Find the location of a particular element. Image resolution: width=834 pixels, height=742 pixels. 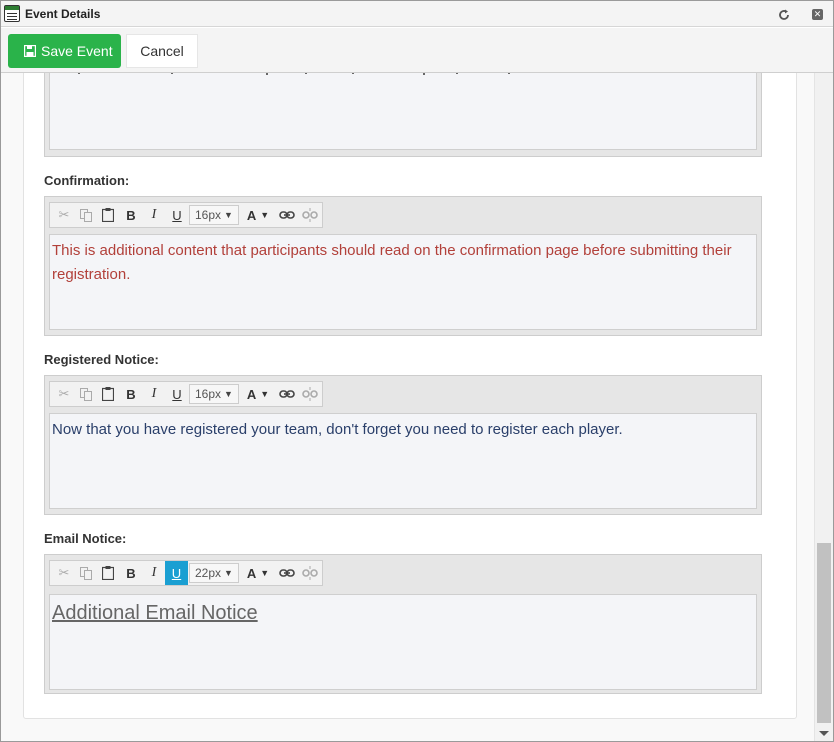

registered-notice-editor-toolbar: ✂ B I U 16px ▼ A ▼ is located at coordinates (186, 394).